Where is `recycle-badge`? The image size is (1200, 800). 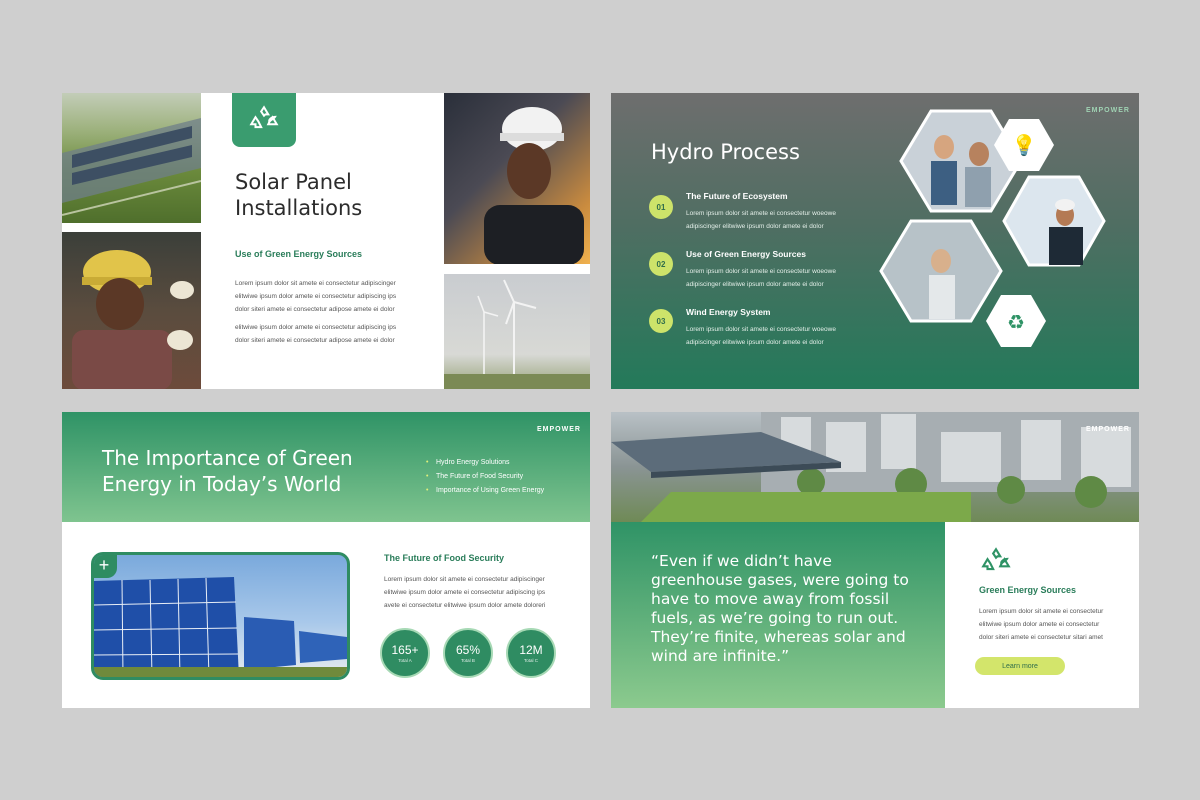 recycle-badge is located at coordinates (264, 120).